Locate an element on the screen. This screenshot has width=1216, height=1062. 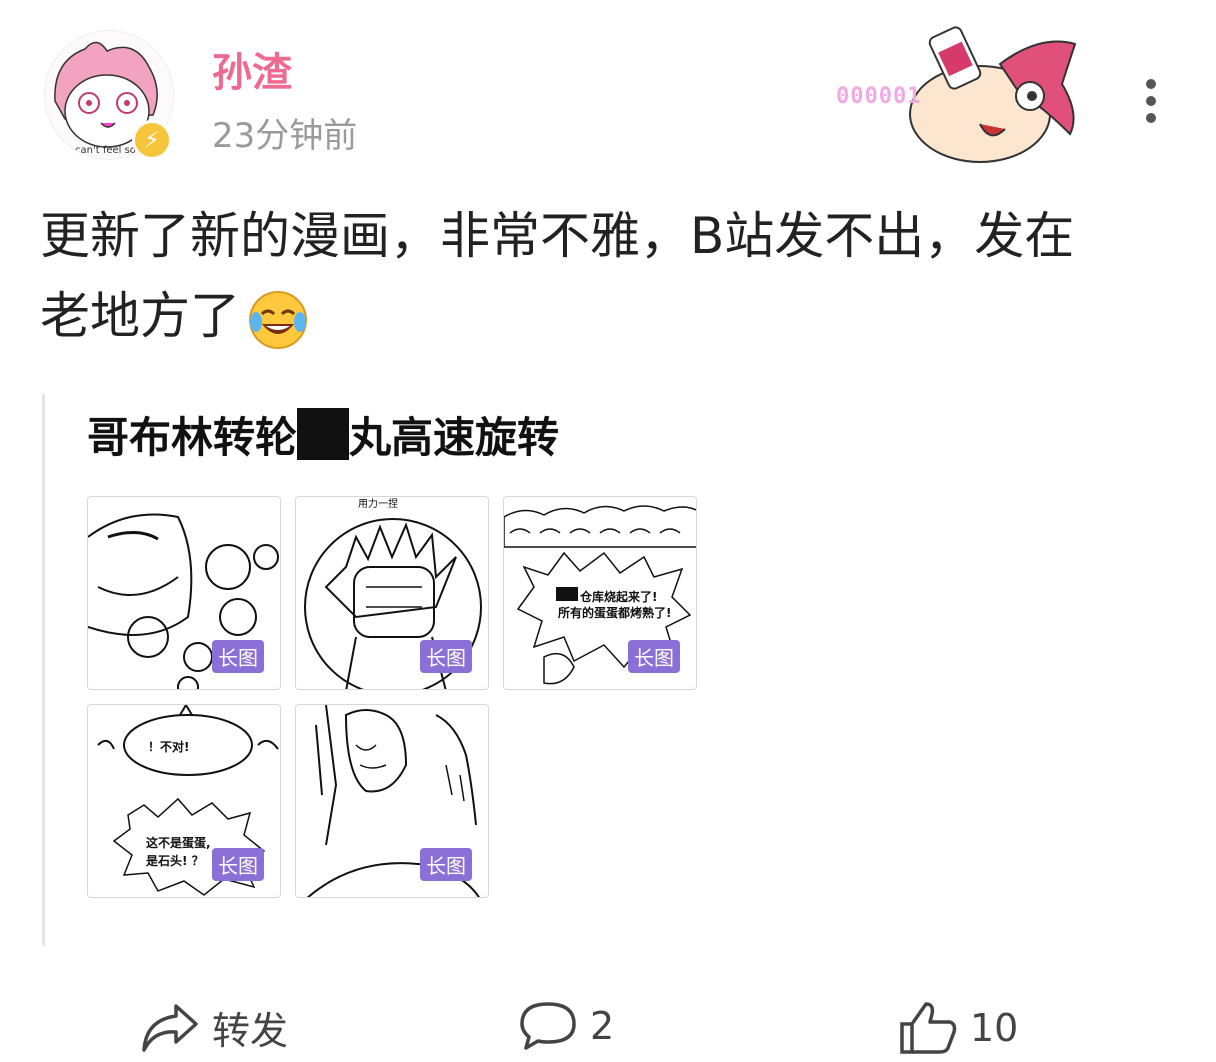
share-arrow-icon is located at coordinates (170, 1027).